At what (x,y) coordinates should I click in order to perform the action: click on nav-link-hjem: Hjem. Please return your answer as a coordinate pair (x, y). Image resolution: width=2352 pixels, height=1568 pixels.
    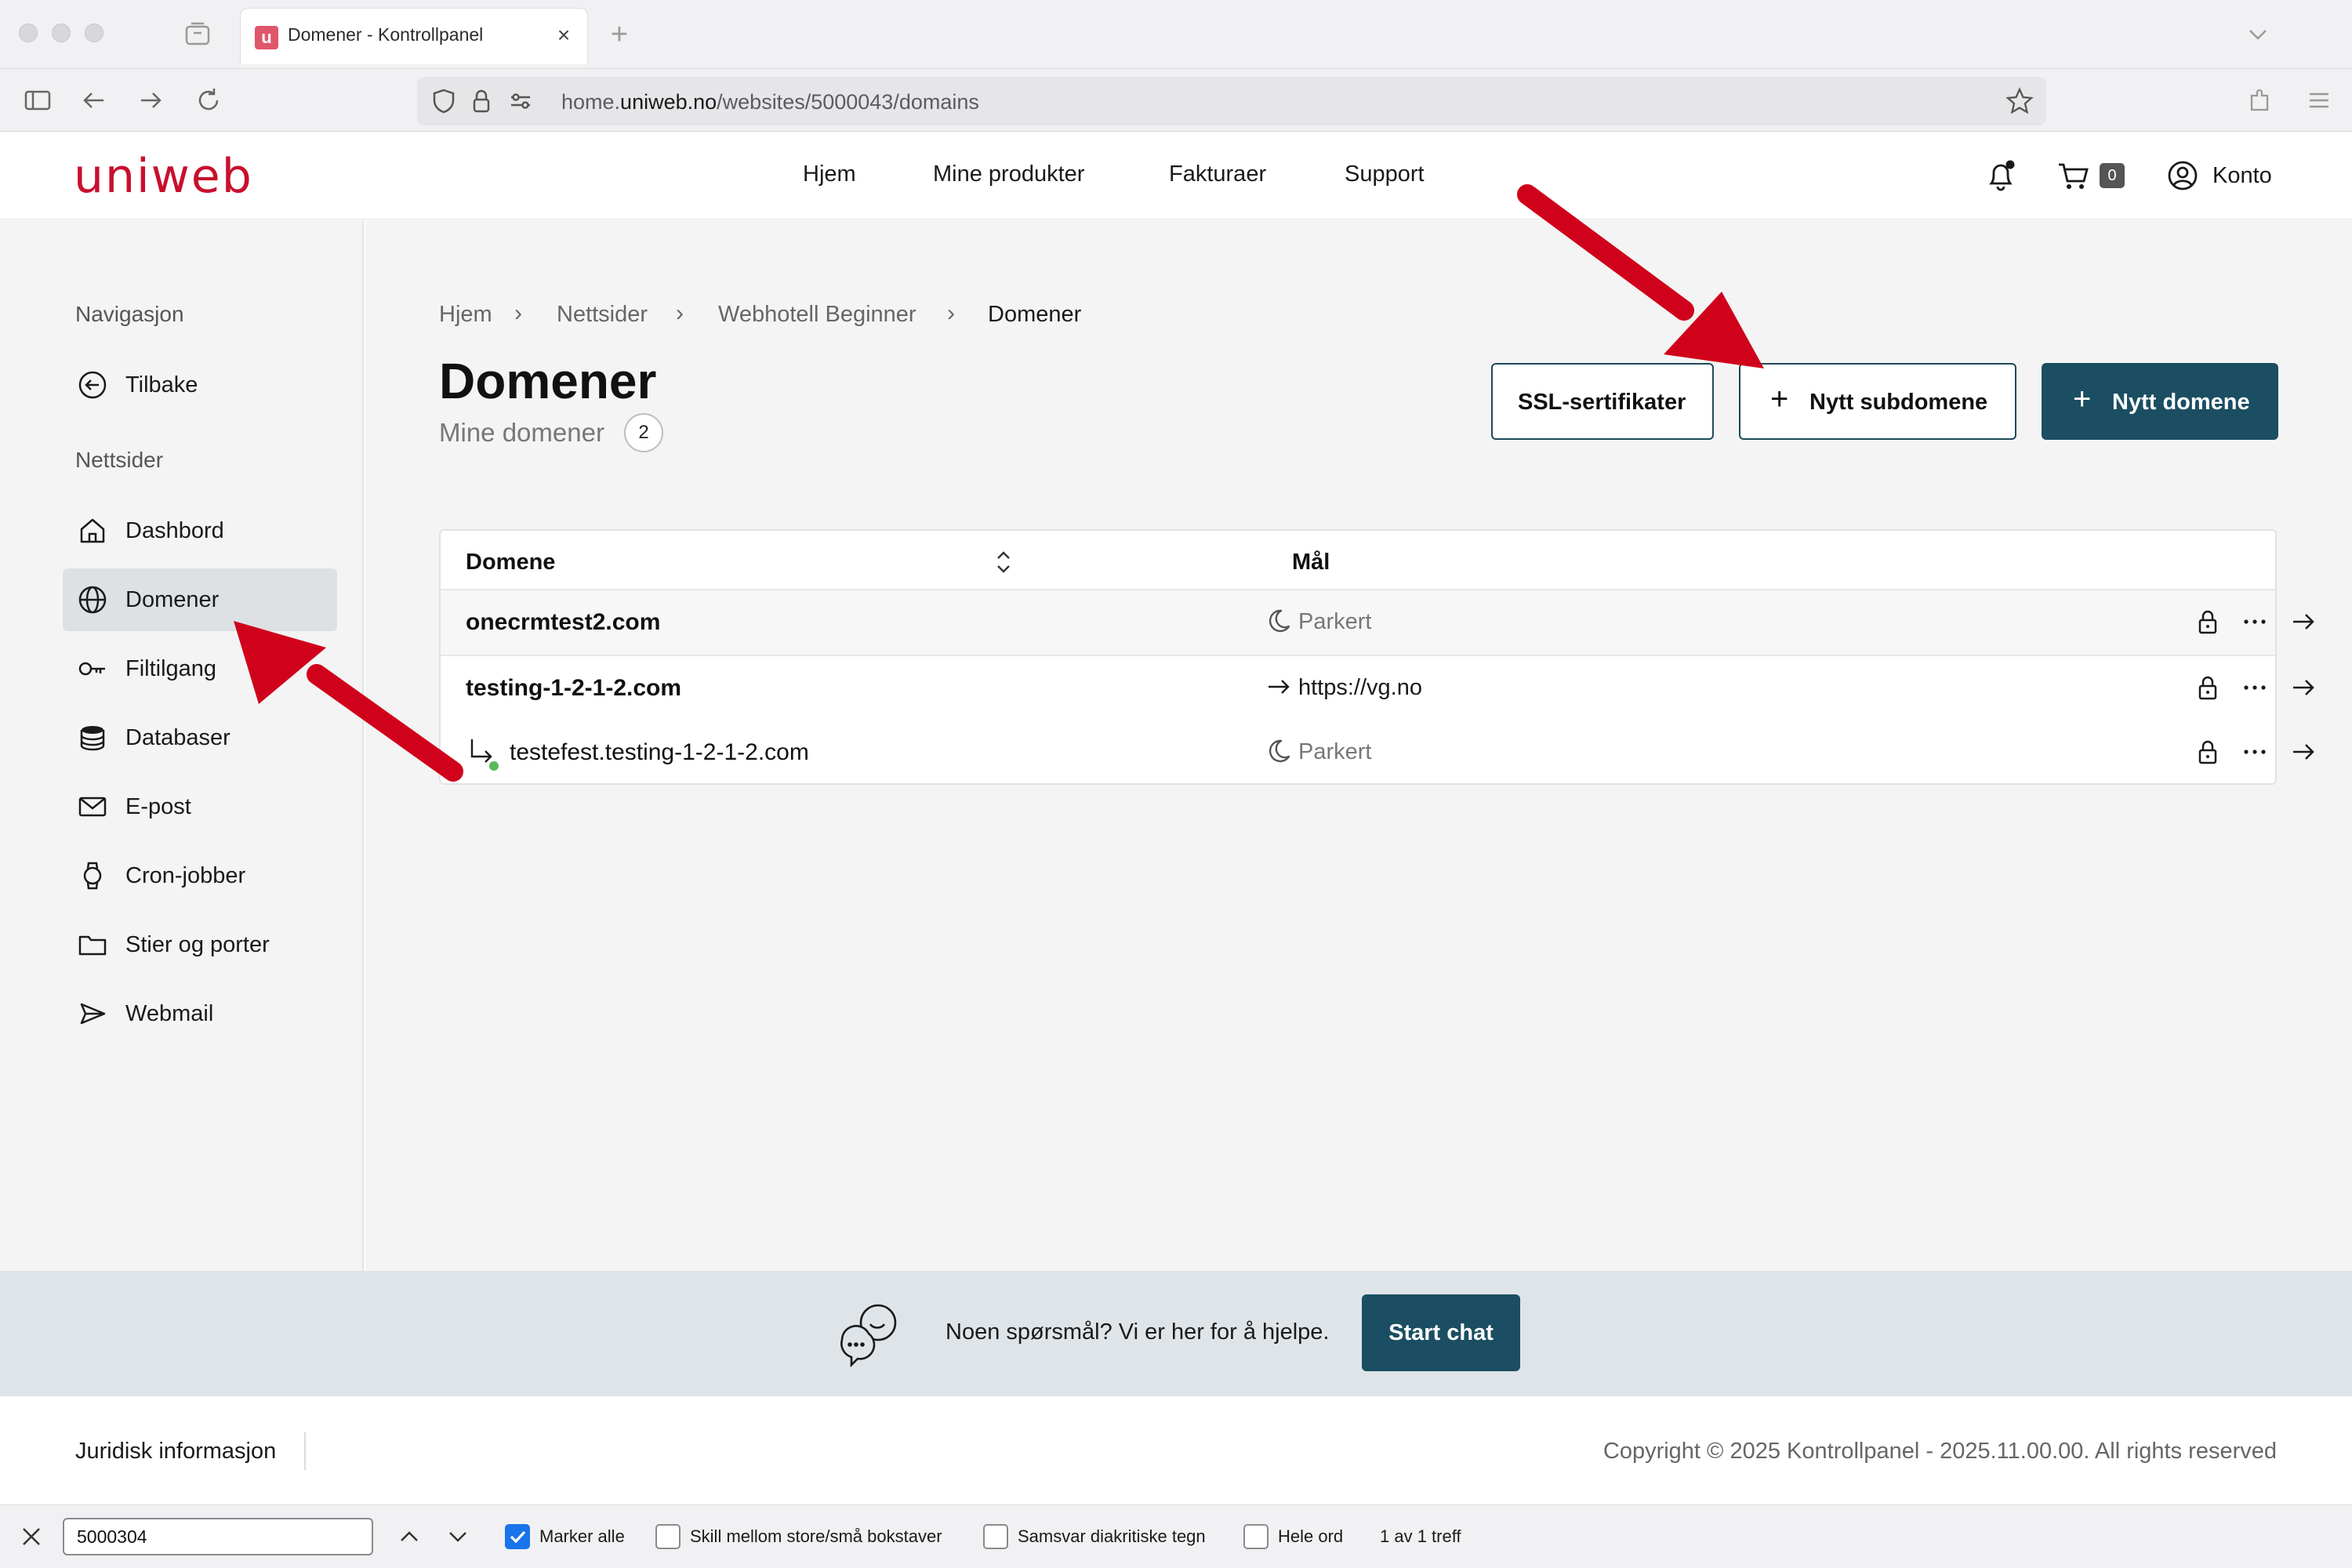
    Looking at the image, I should click on (829, 174).